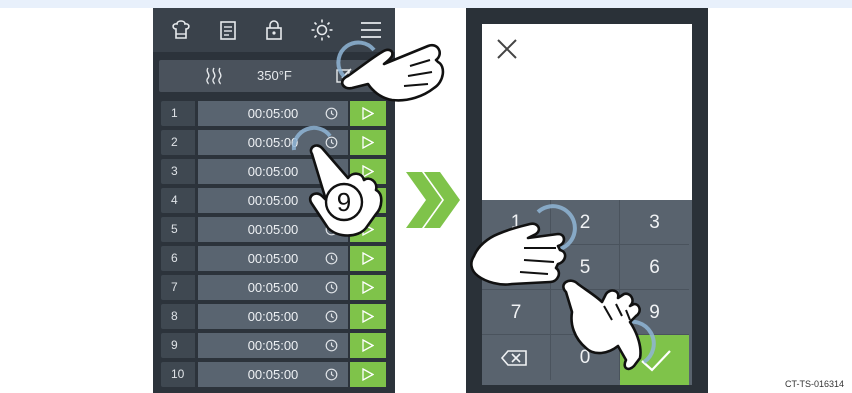 This screenshot has height=393, width=852. What do you see at coordinates (178, 171) in the screenshot?
I see `row-number: 3` at bounding box center [178, 171].